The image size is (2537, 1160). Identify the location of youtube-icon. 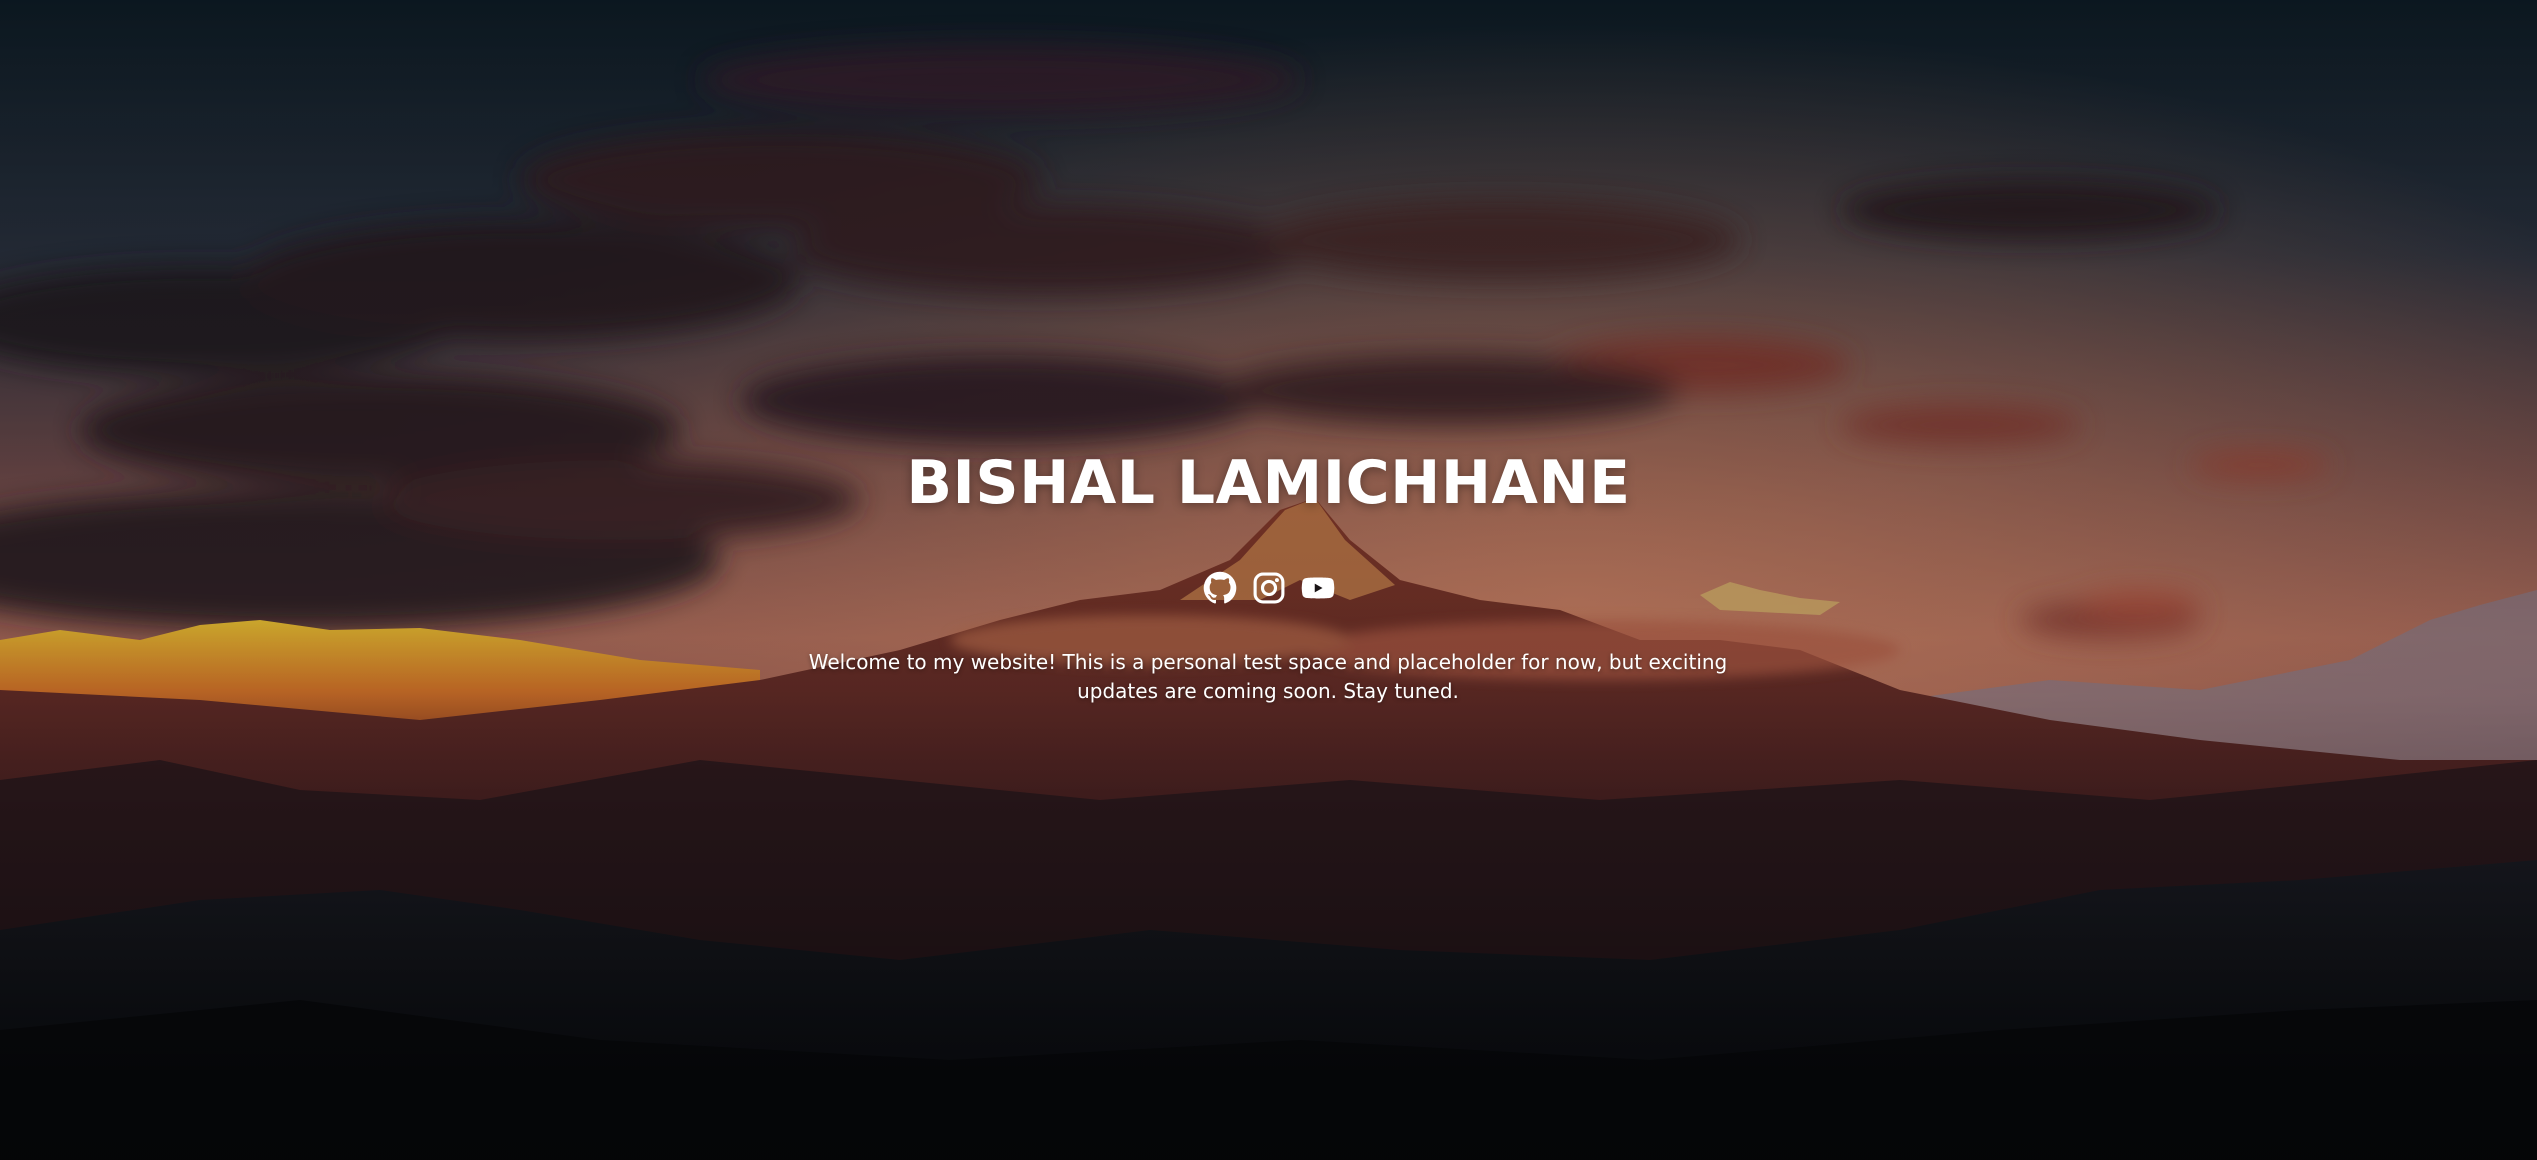
(1318, 588).